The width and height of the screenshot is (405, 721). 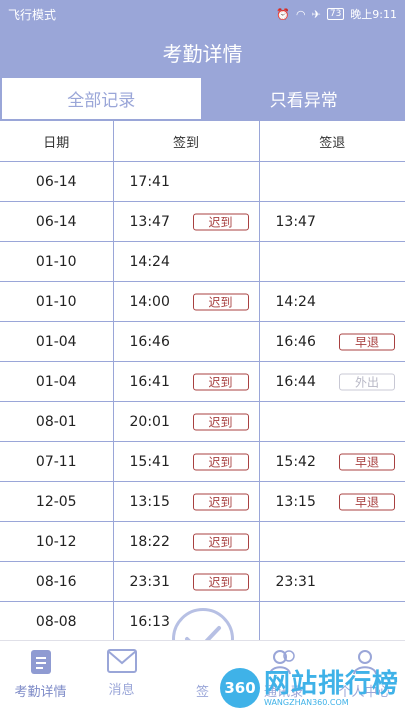 I want to click on table-row: 01-10 14:00 迟到 14:24, so click(x=202, y=302).